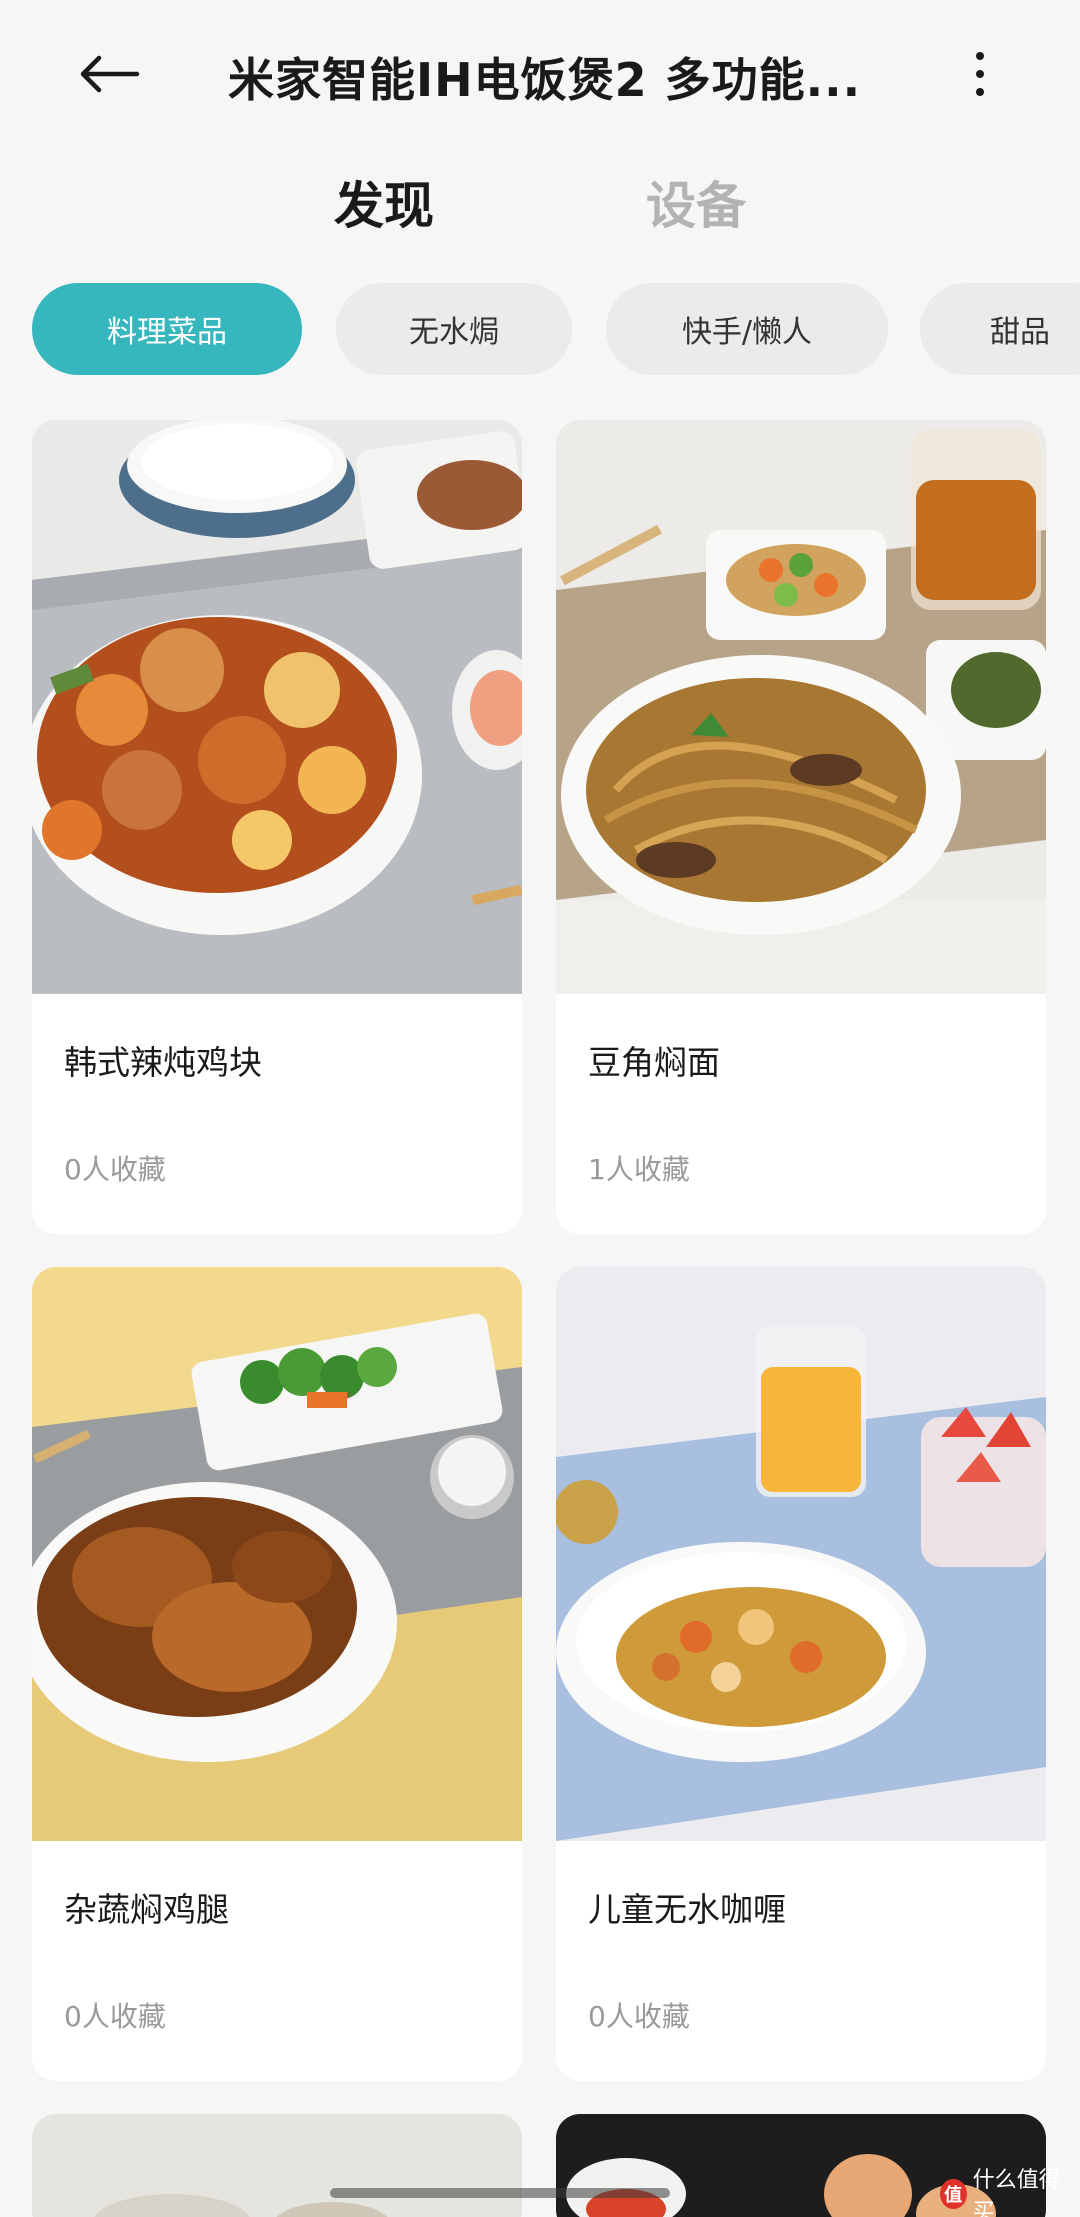  What do you see at coordinates (500, 2193) in the screenshot?
I see `home-indicator` at bounding box center [500, 2193].